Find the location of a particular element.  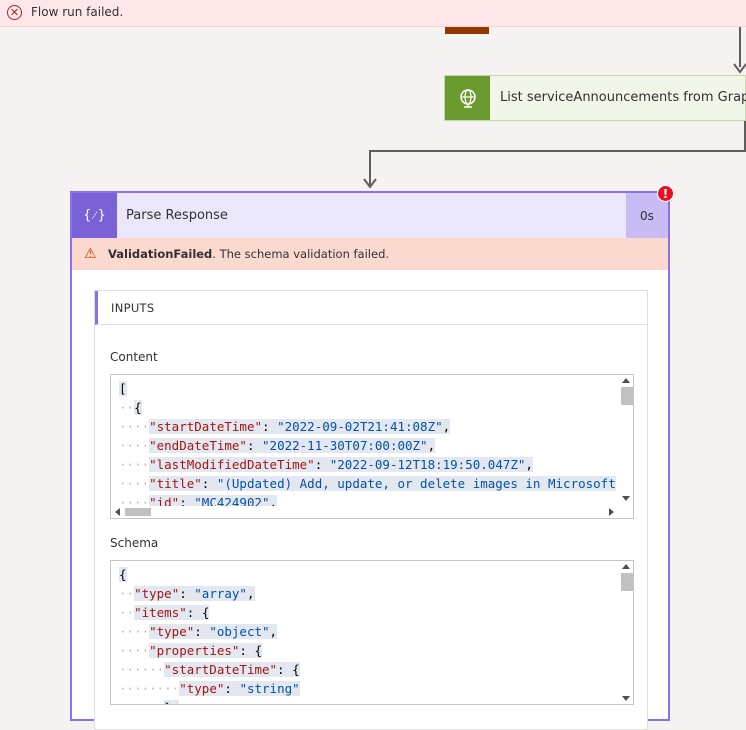

code-highlight: "type": "string" is located at coordinates (239, 688).